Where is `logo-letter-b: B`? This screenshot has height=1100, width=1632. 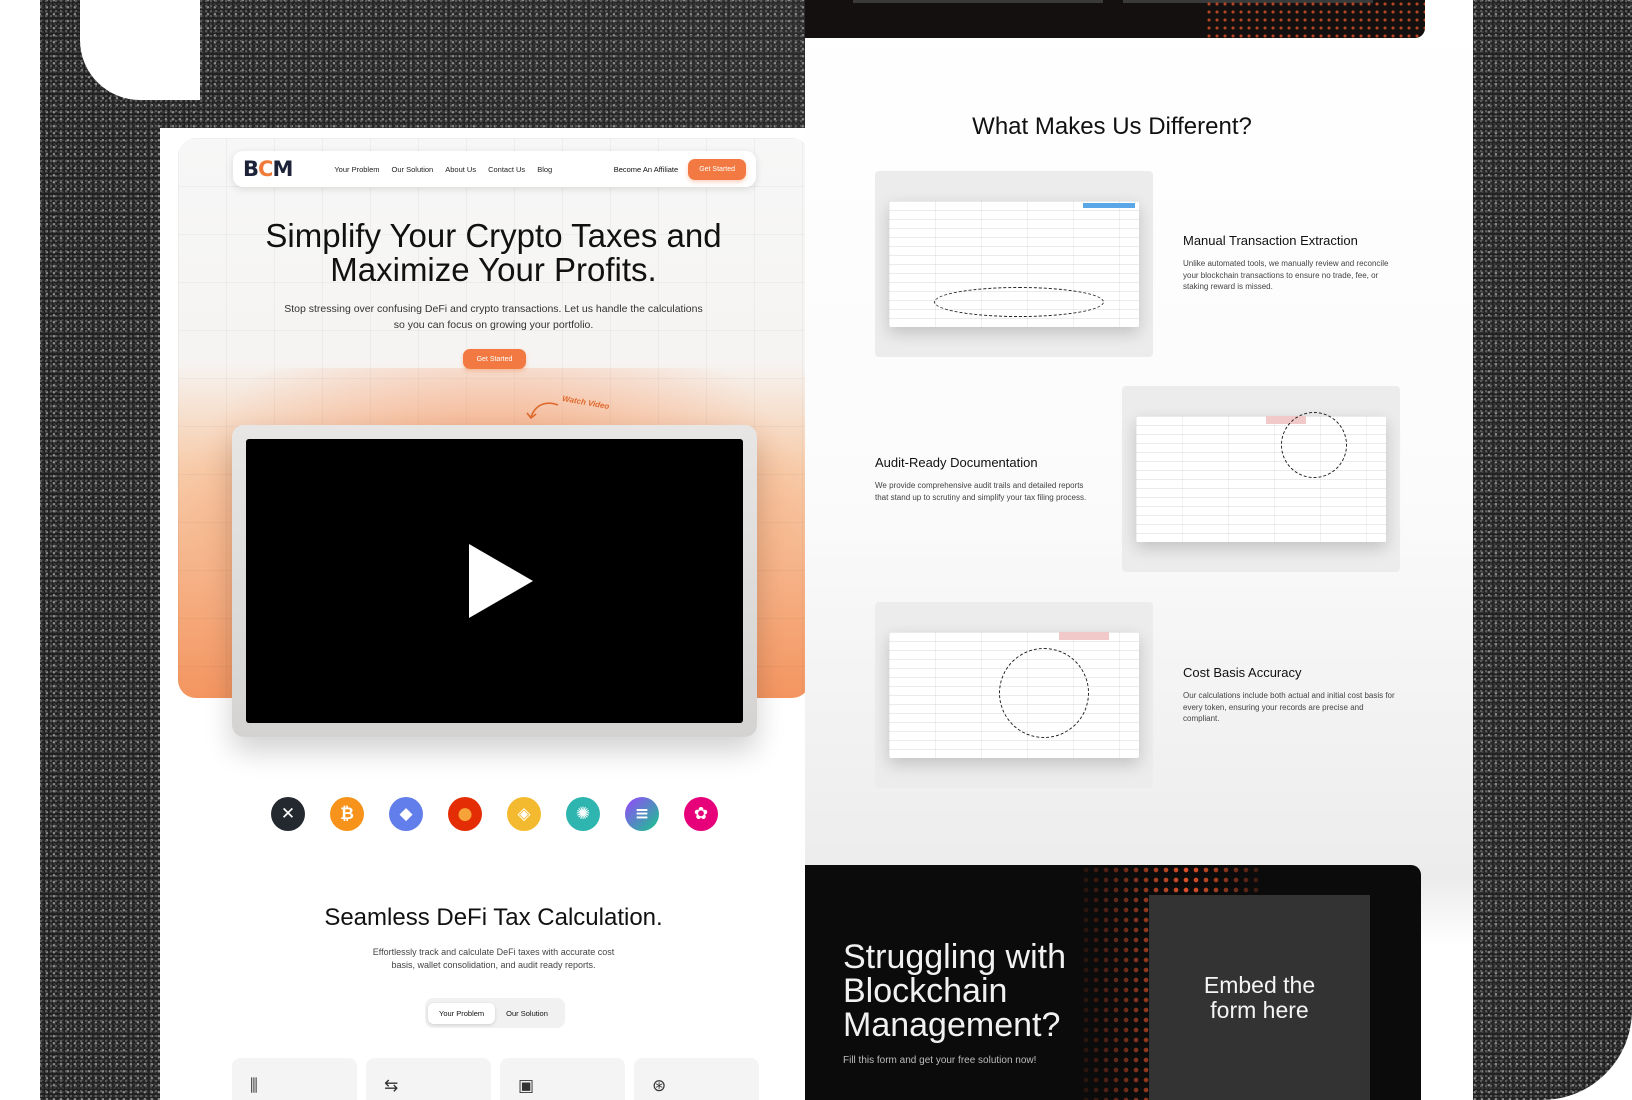
logo-letter-b: B is located at coordinates (251, 169).